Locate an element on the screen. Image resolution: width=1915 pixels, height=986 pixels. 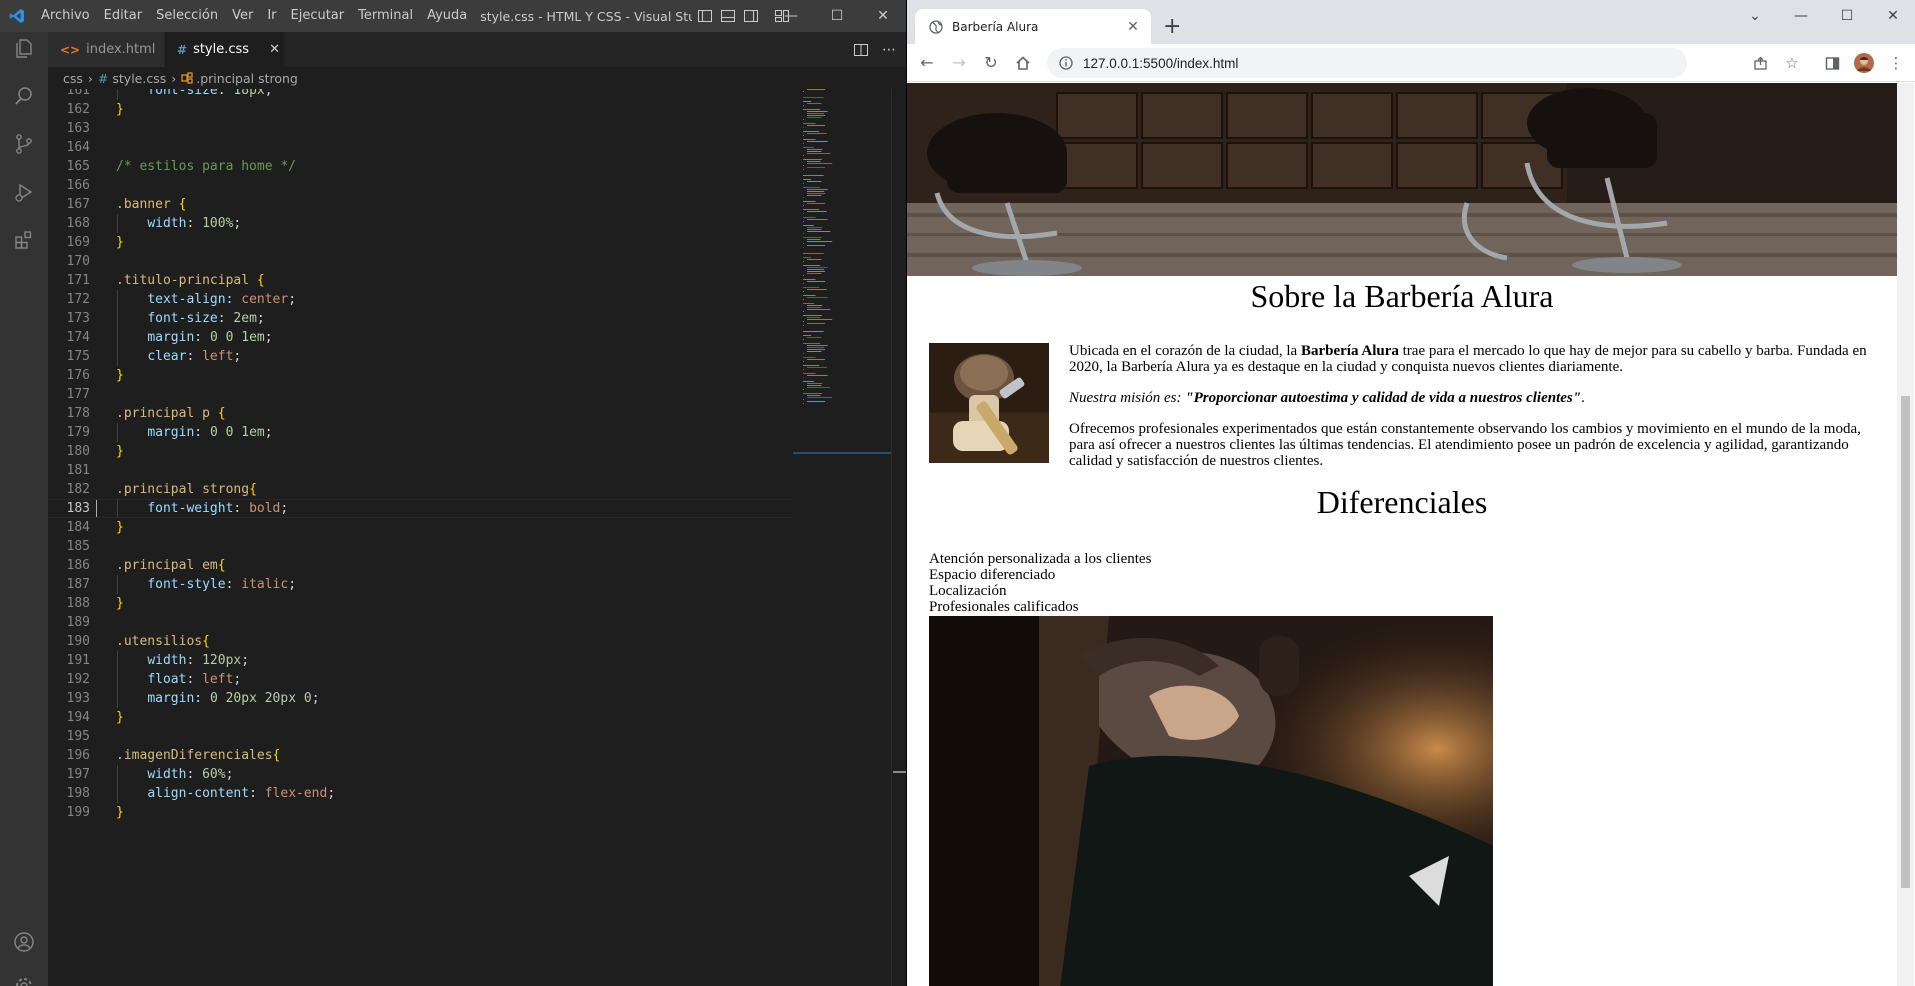
split-editor-icon is located at coordinates (861, 50).